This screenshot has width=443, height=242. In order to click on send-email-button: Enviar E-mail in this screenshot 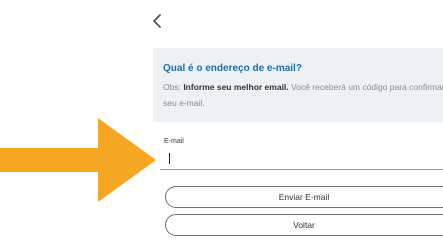, I will do `click(304, 197)`.